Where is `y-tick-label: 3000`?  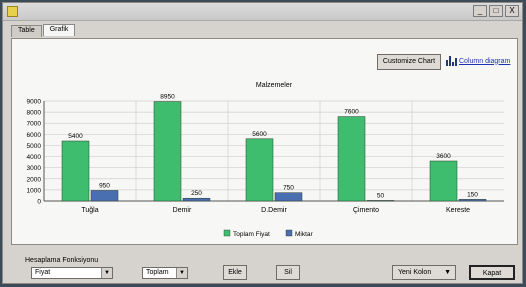 y-tick-label: 3000 is located at coordinates (34, 168).